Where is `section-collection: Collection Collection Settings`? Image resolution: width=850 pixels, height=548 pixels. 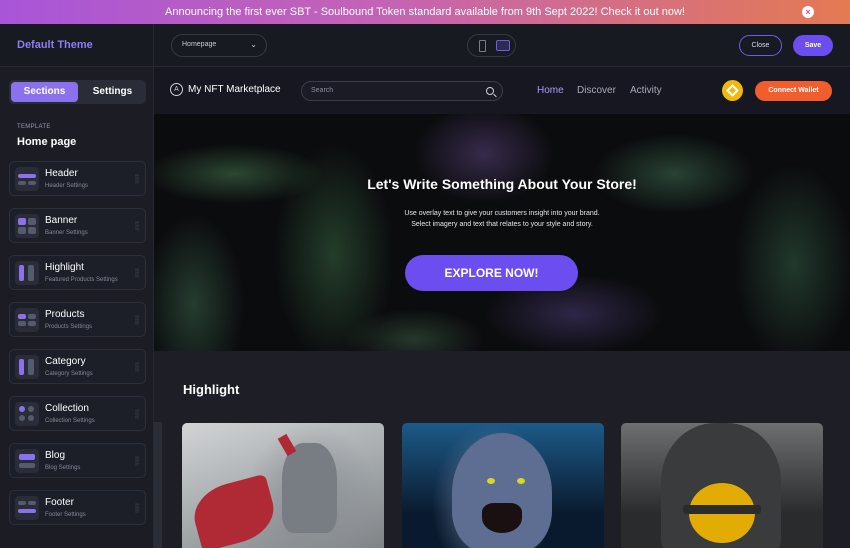 section-collection: Collection Collection Settings is located at coordinates (77, 413).